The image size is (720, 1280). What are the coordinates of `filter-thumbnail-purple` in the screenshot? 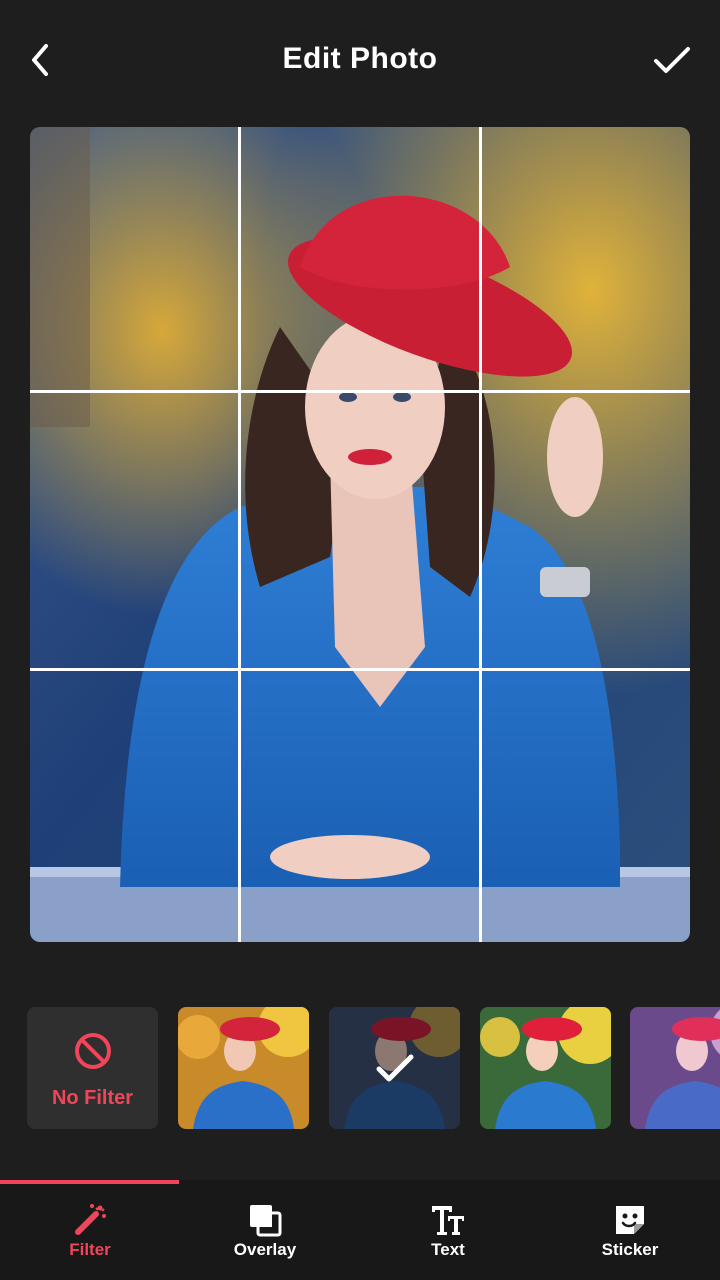 It's located at (675, 1068).